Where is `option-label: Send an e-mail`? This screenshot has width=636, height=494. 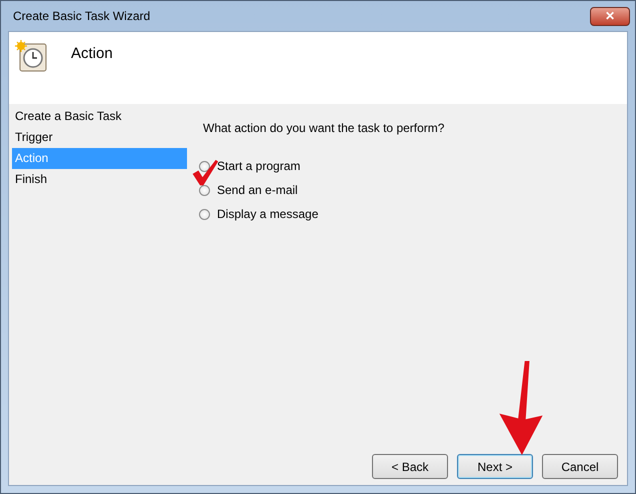
option-label: Send an e-mail is located at coordinates (257, 190).